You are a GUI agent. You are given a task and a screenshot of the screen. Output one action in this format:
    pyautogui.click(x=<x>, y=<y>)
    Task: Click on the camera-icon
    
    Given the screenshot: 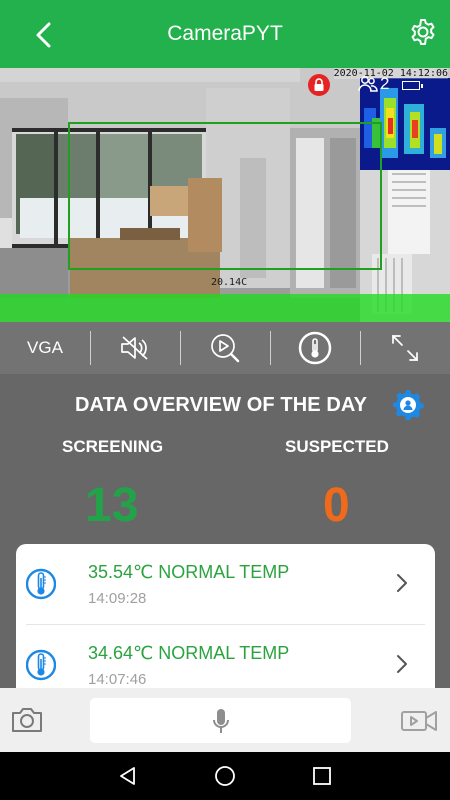 What is the action you would take?
    pyautogui.click(x=27, y=720)
    